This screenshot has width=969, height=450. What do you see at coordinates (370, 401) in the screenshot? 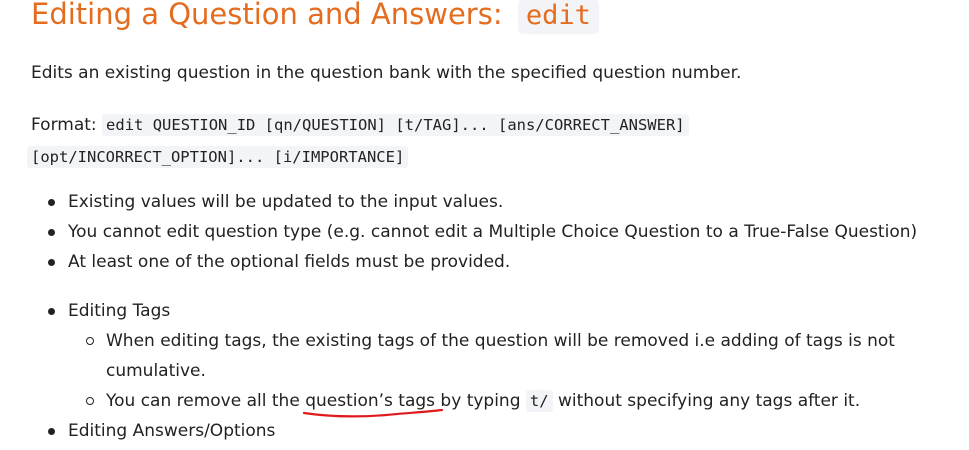
I see `highlighted-phrase: question’s tags` at bounding box center [370, 401].